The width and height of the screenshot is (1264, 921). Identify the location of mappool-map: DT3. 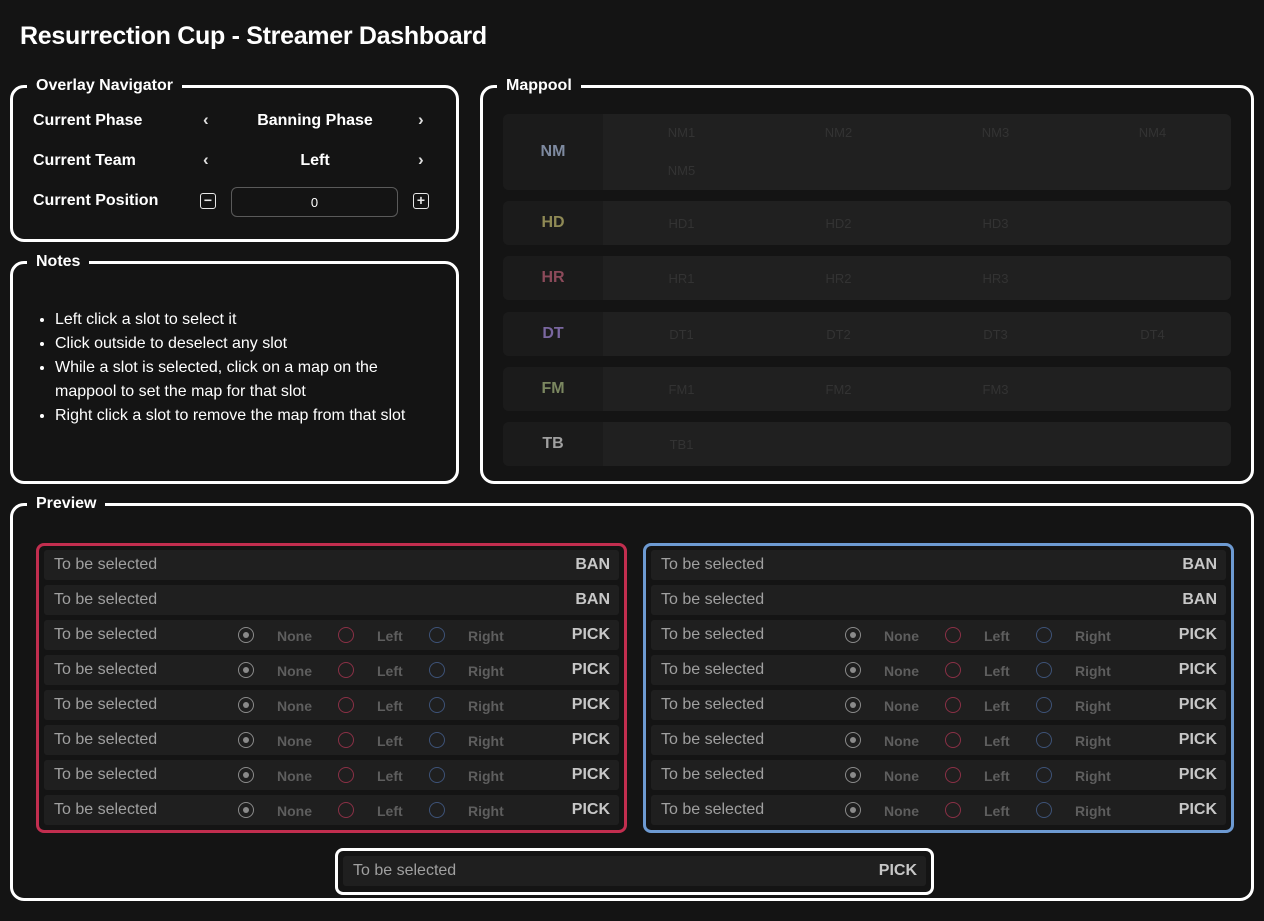
(995, 334).